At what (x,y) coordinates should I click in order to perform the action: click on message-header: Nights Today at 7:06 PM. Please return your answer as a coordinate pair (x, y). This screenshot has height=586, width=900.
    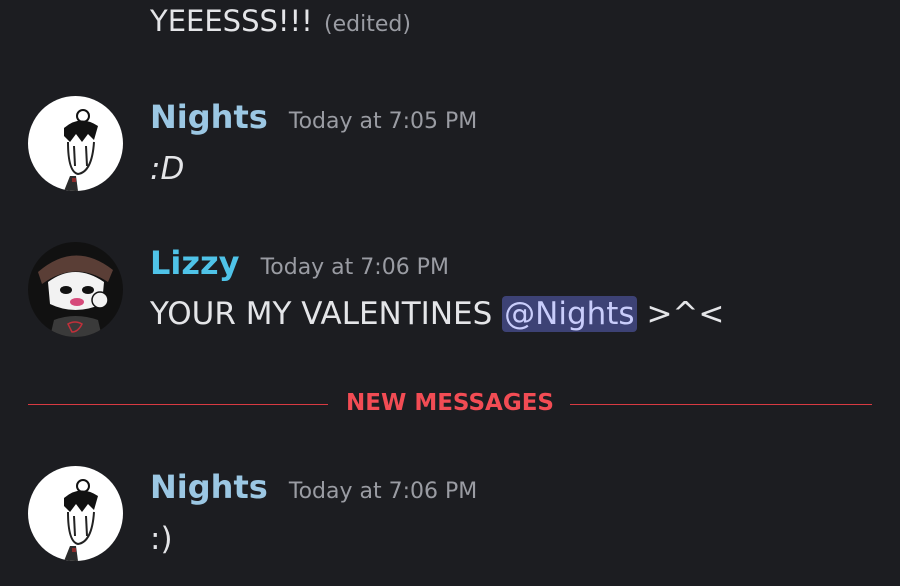
    Looking at the image, I should click on (313, 487).